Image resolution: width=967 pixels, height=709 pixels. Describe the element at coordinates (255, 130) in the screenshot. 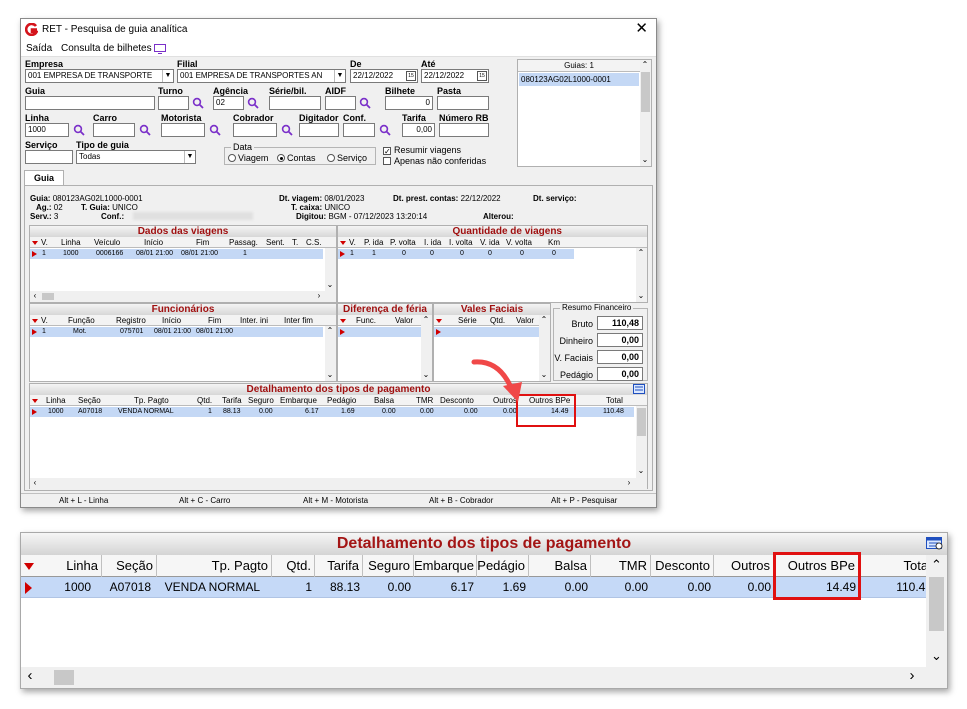

I see `cobrador-input` at that location.